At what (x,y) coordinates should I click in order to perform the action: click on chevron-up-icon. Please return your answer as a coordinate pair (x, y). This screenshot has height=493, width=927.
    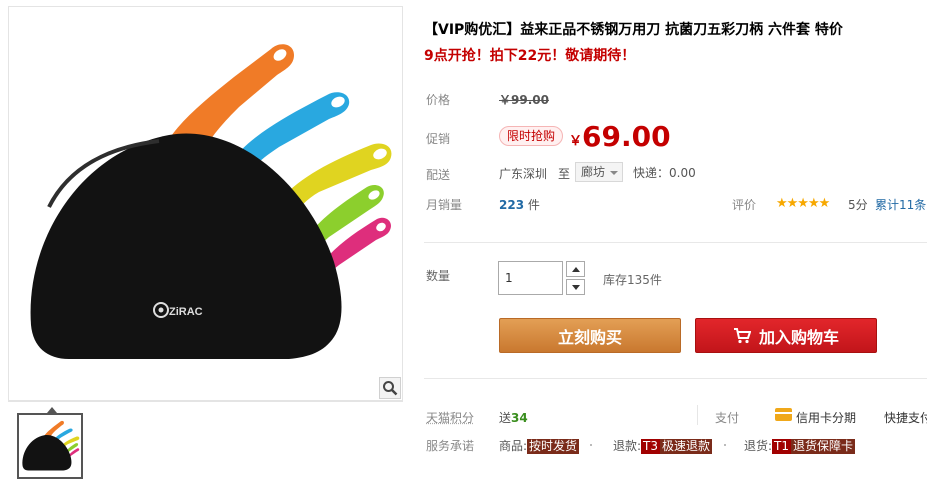
    Looking at the image, I should click on (575, 269).